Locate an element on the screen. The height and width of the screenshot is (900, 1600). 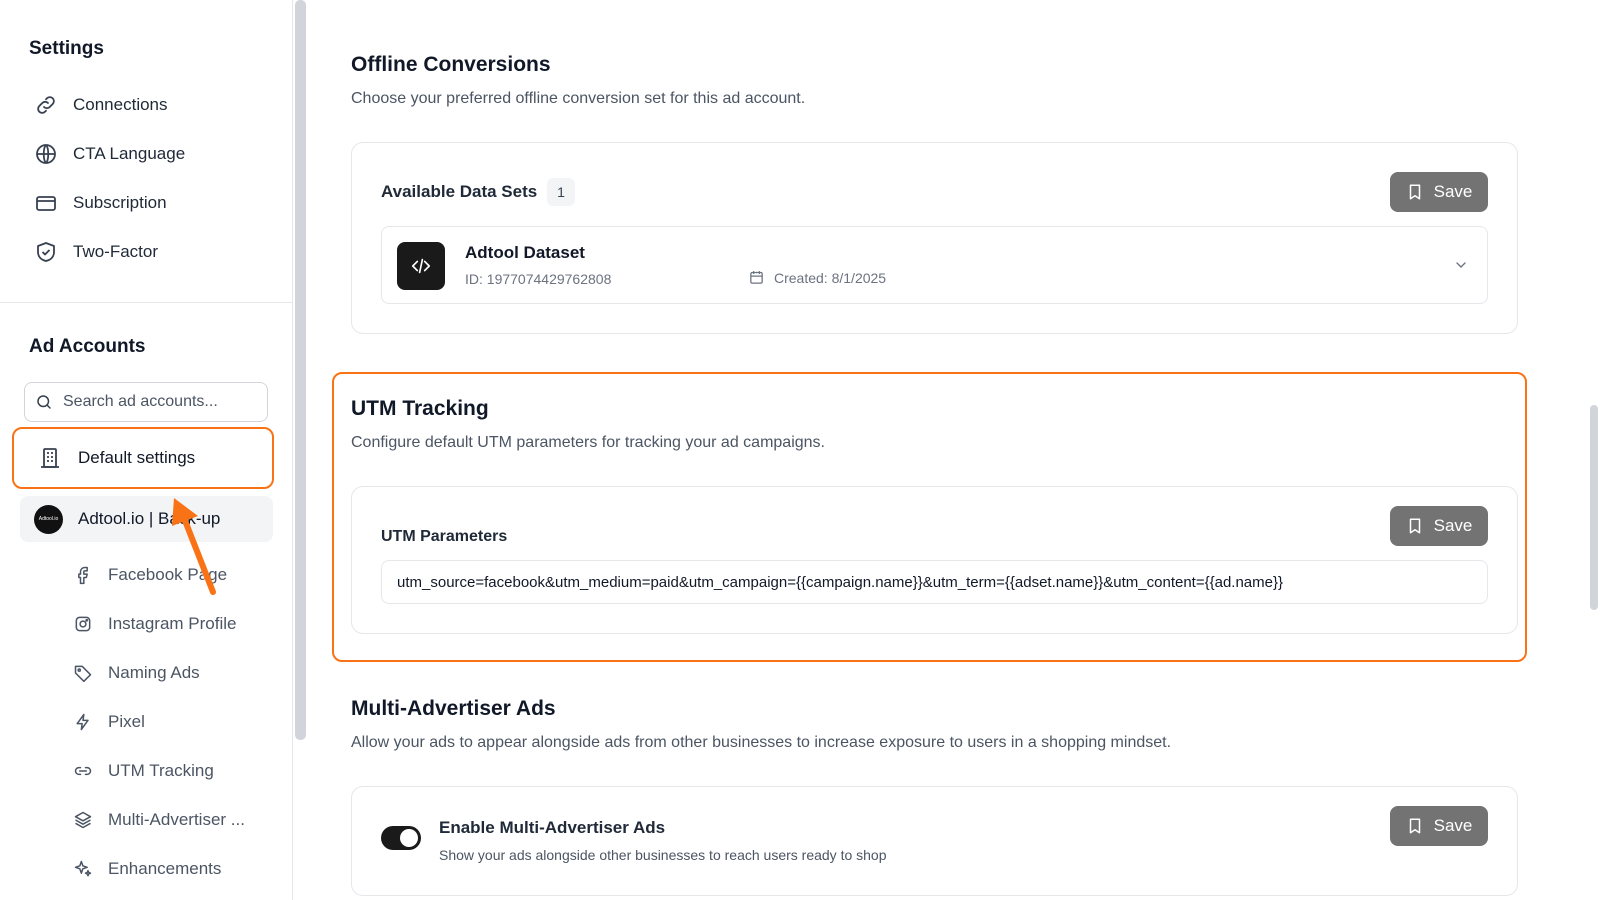
sidebar-item-label: Naming Ads is located at coordinates (154, 672).